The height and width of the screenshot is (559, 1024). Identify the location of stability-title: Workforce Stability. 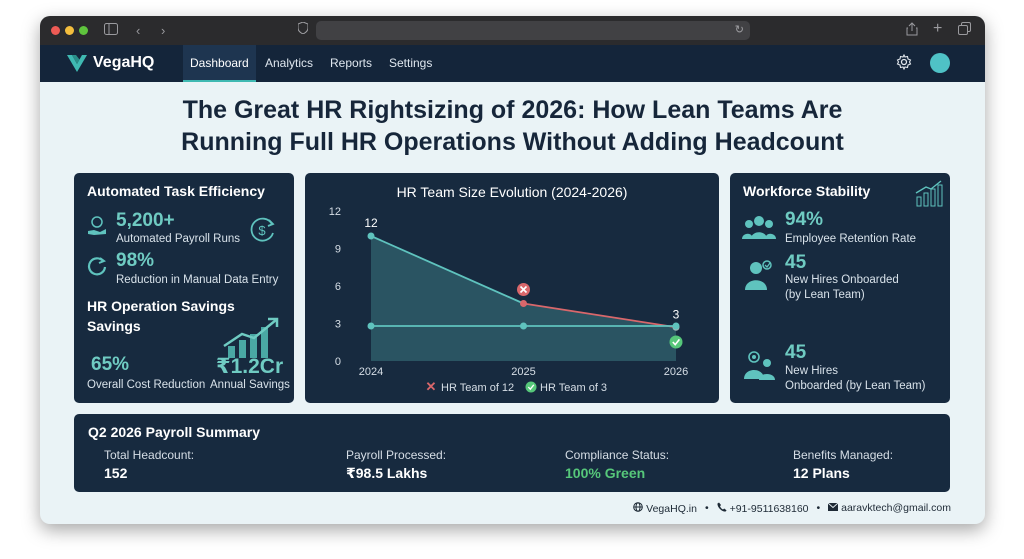
(807, 191).